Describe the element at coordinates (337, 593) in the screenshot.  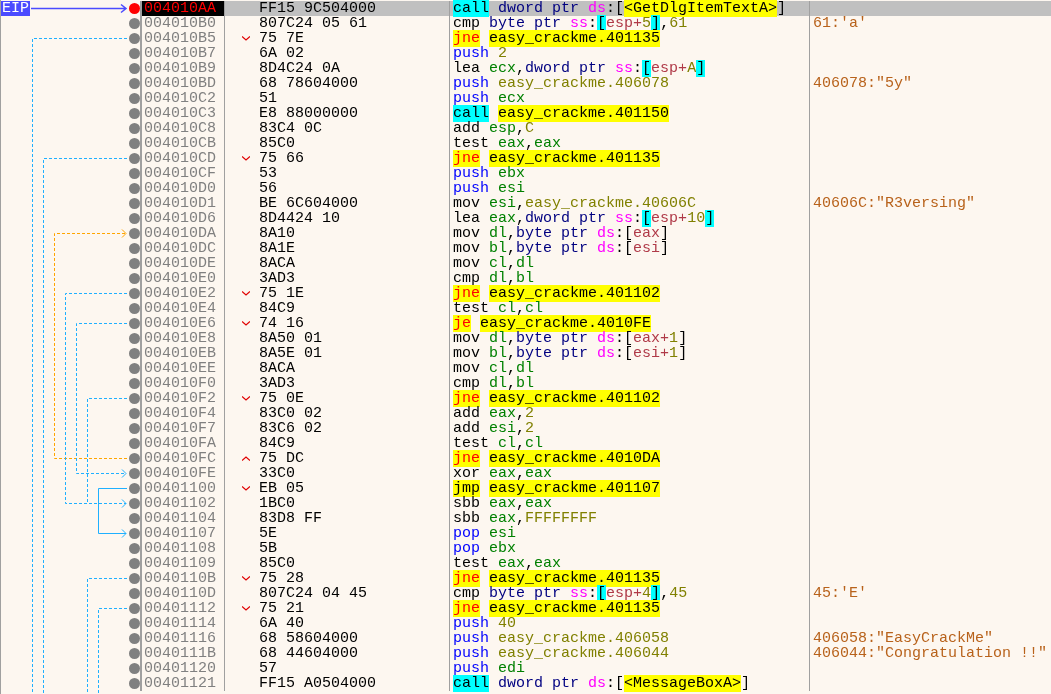
I see `bytes-cell: 807C24 04 45` at that location.